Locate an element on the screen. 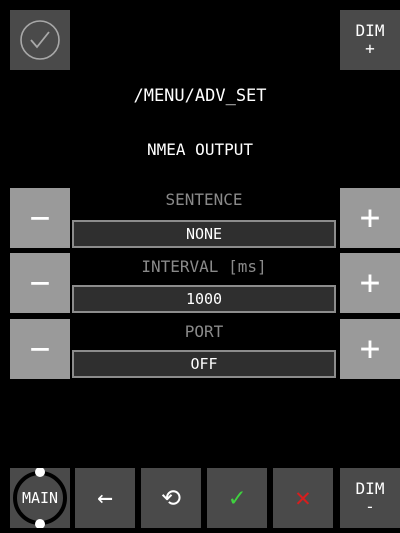  dim-plus-button: DIM + is located at coordinates (370, 40).